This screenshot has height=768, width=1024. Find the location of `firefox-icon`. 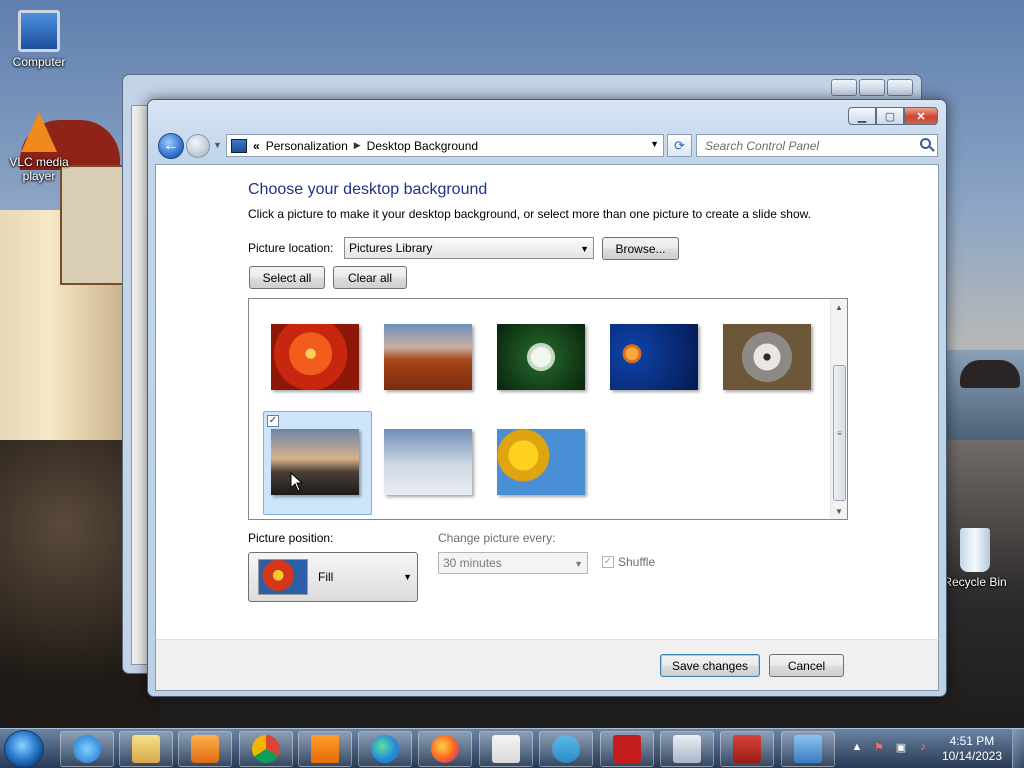

firefox-icon is located at coordinates (445, 749).